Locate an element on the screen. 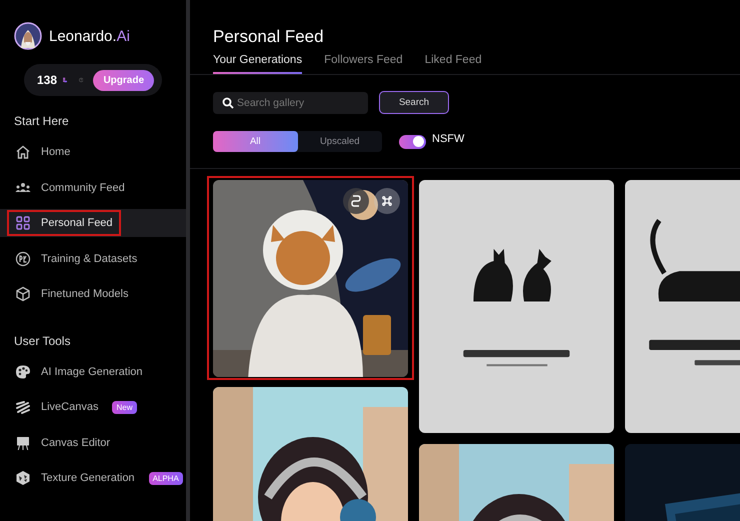 The image size is (740, 521). nsfw-toggle is located at coordinates (412, 141).